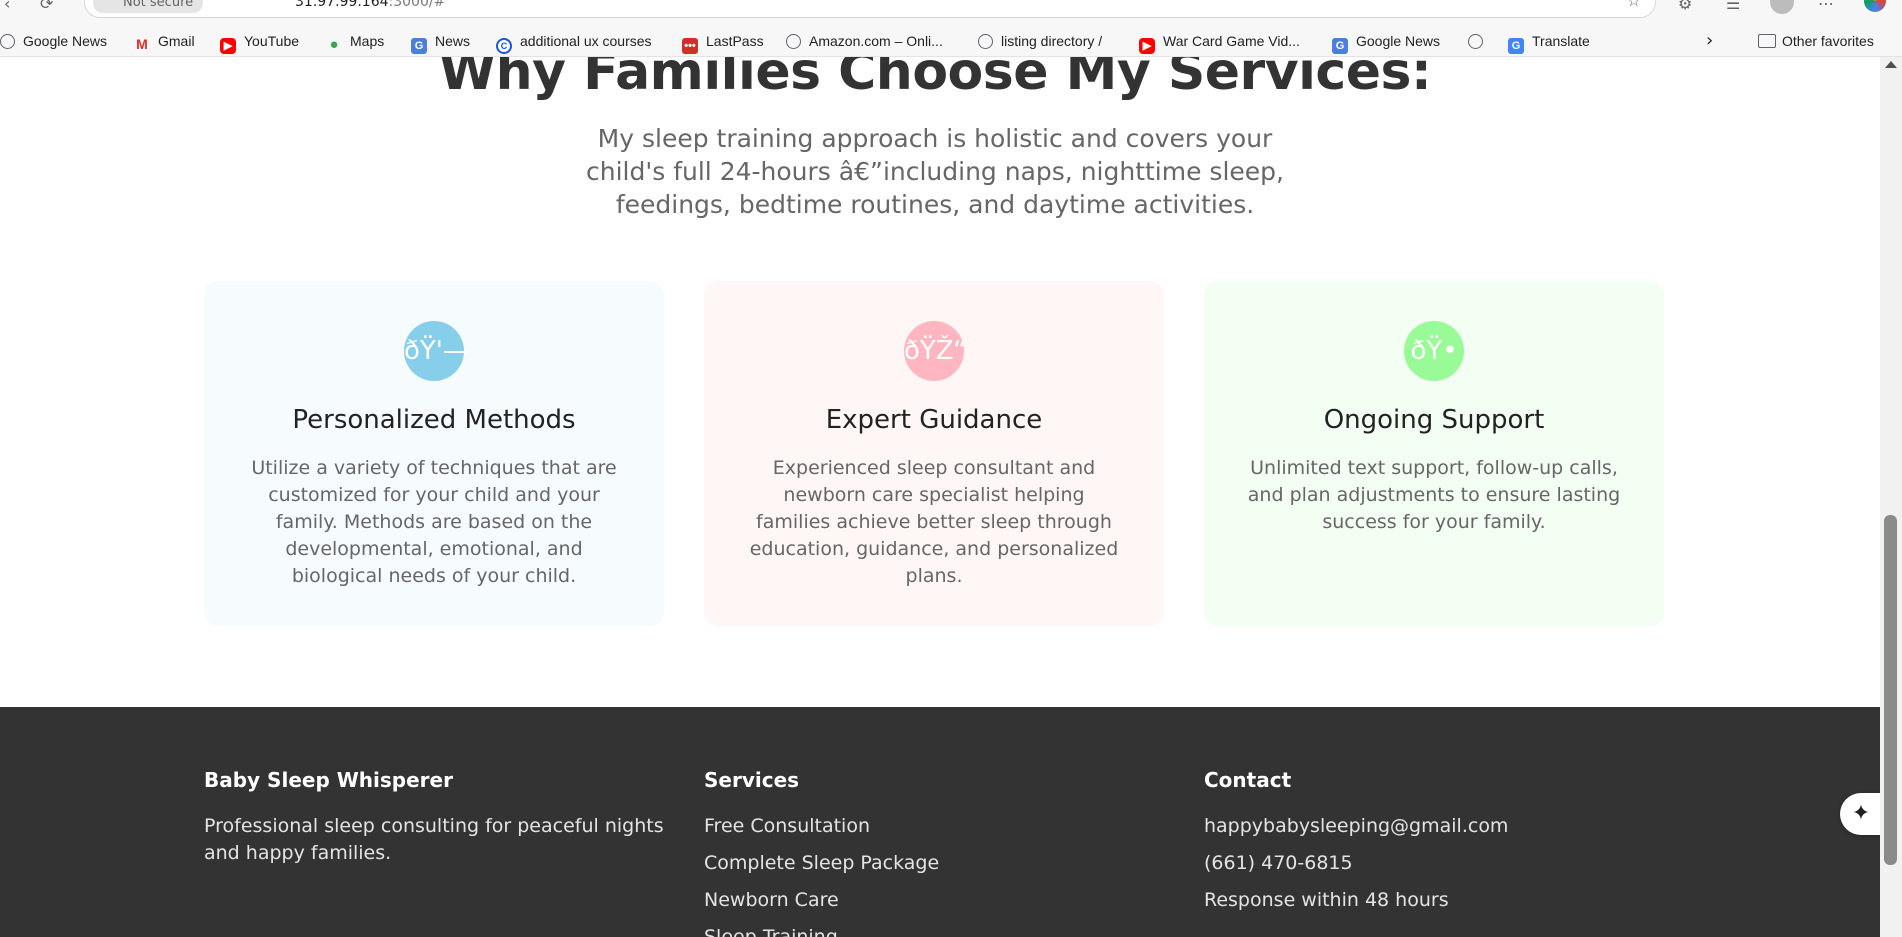 This screenshot has height=937, width=1902. I want to click on url-text: 31.97.99.164:3000/#, so click(370, 5).